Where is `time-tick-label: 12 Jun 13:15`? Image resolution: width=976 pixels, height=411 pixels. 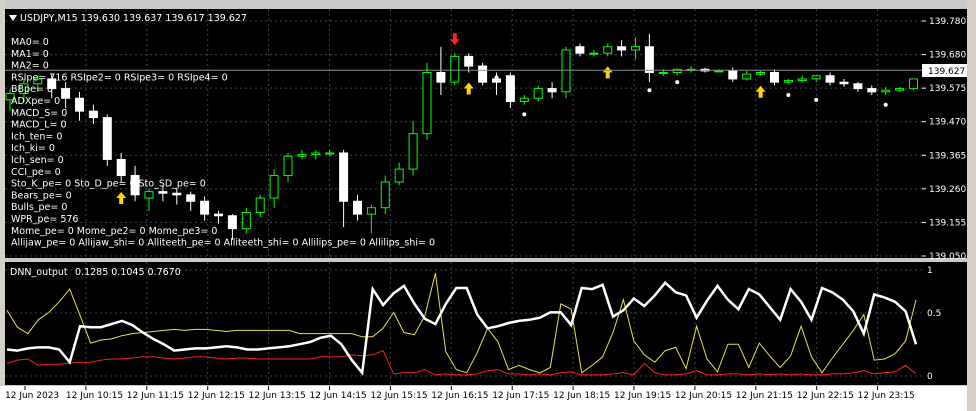
time-tick-label: 12 Jun 13:15 is located at coordinates (277, 396).